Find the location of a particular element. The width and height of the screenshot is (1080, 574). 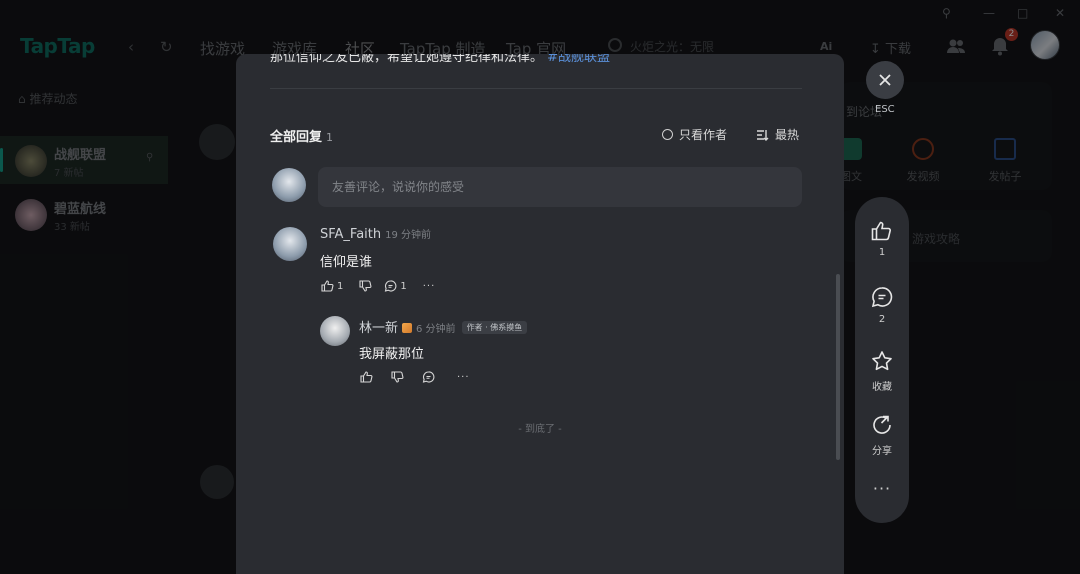

dislike-button is located at coordinates (365, 286).